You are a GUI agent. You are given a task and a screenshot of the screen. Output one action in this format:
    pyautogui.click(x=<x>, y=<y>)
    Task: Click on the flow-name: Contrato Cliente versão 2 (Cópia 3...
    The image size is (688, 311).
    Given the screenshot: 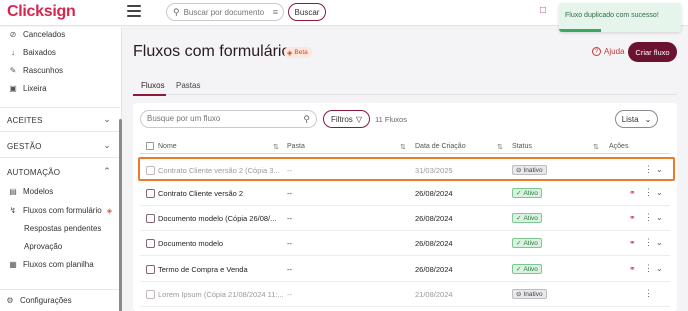 What is the action you would take?
    pyautogui.click(x=220, y=170)
    